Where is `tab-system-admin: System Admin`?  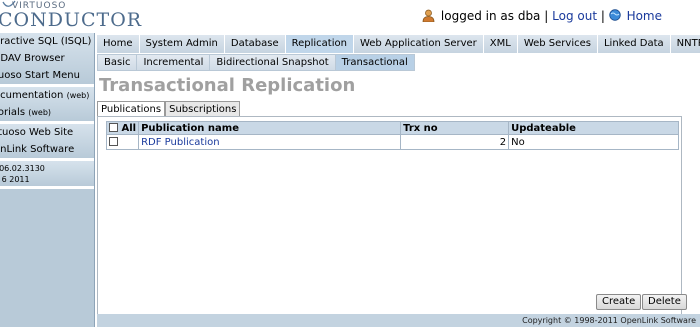
tab-system-admin: System Admin is located at coordinates (182, 44).